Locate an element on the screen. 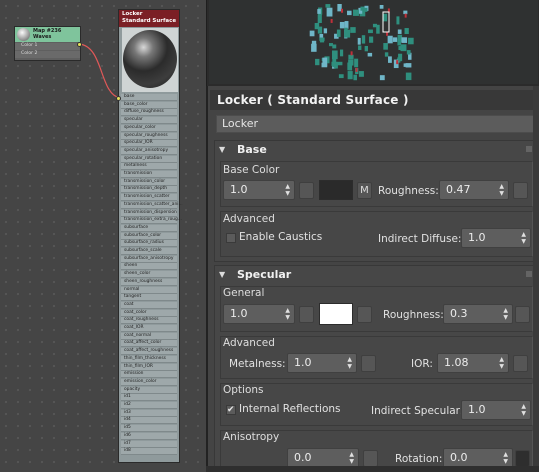 The height and width of the screenshot is (472, 539). material-port-row: transmission_color is located at coordinates (149, 182).